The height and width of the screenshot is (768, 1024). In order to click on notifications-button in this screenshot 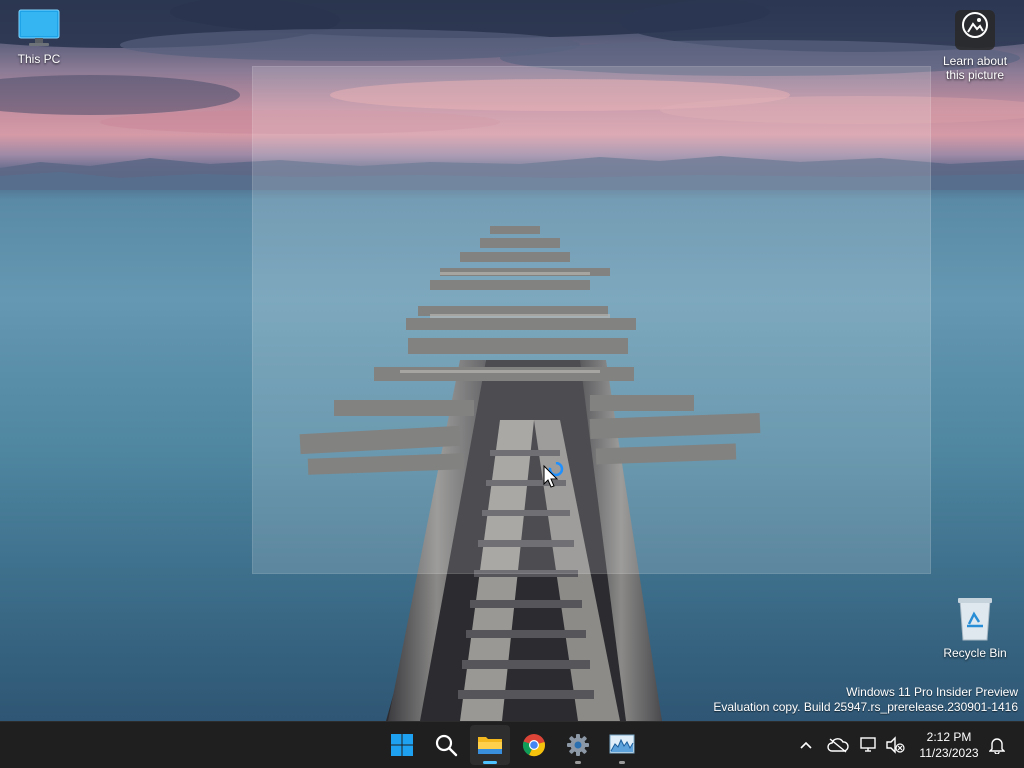, I will do `click(997, 745)`.